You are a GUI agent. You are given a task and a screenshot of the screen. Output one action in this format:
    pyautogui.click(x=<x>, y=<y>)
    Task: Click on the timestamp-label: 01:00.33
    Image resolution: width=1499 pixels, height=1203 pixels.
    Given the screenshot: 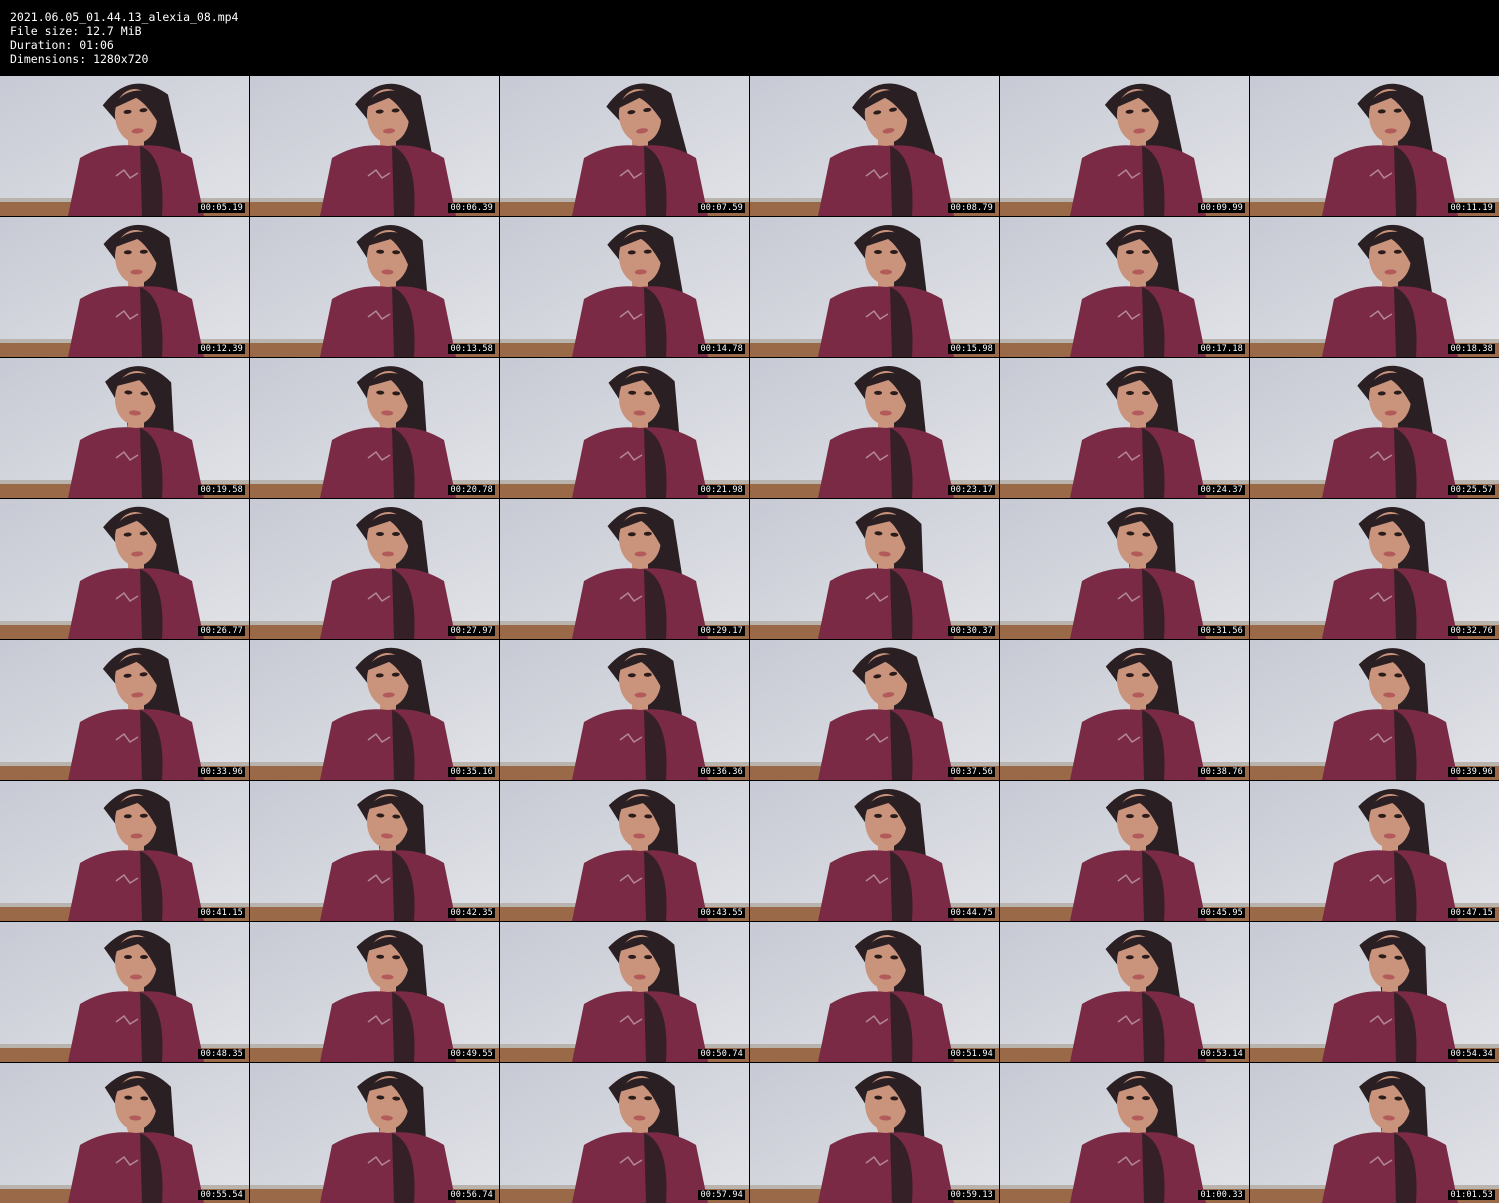 What is the action you would take?
    pyautogui.click(x=1221, y=1195)
    